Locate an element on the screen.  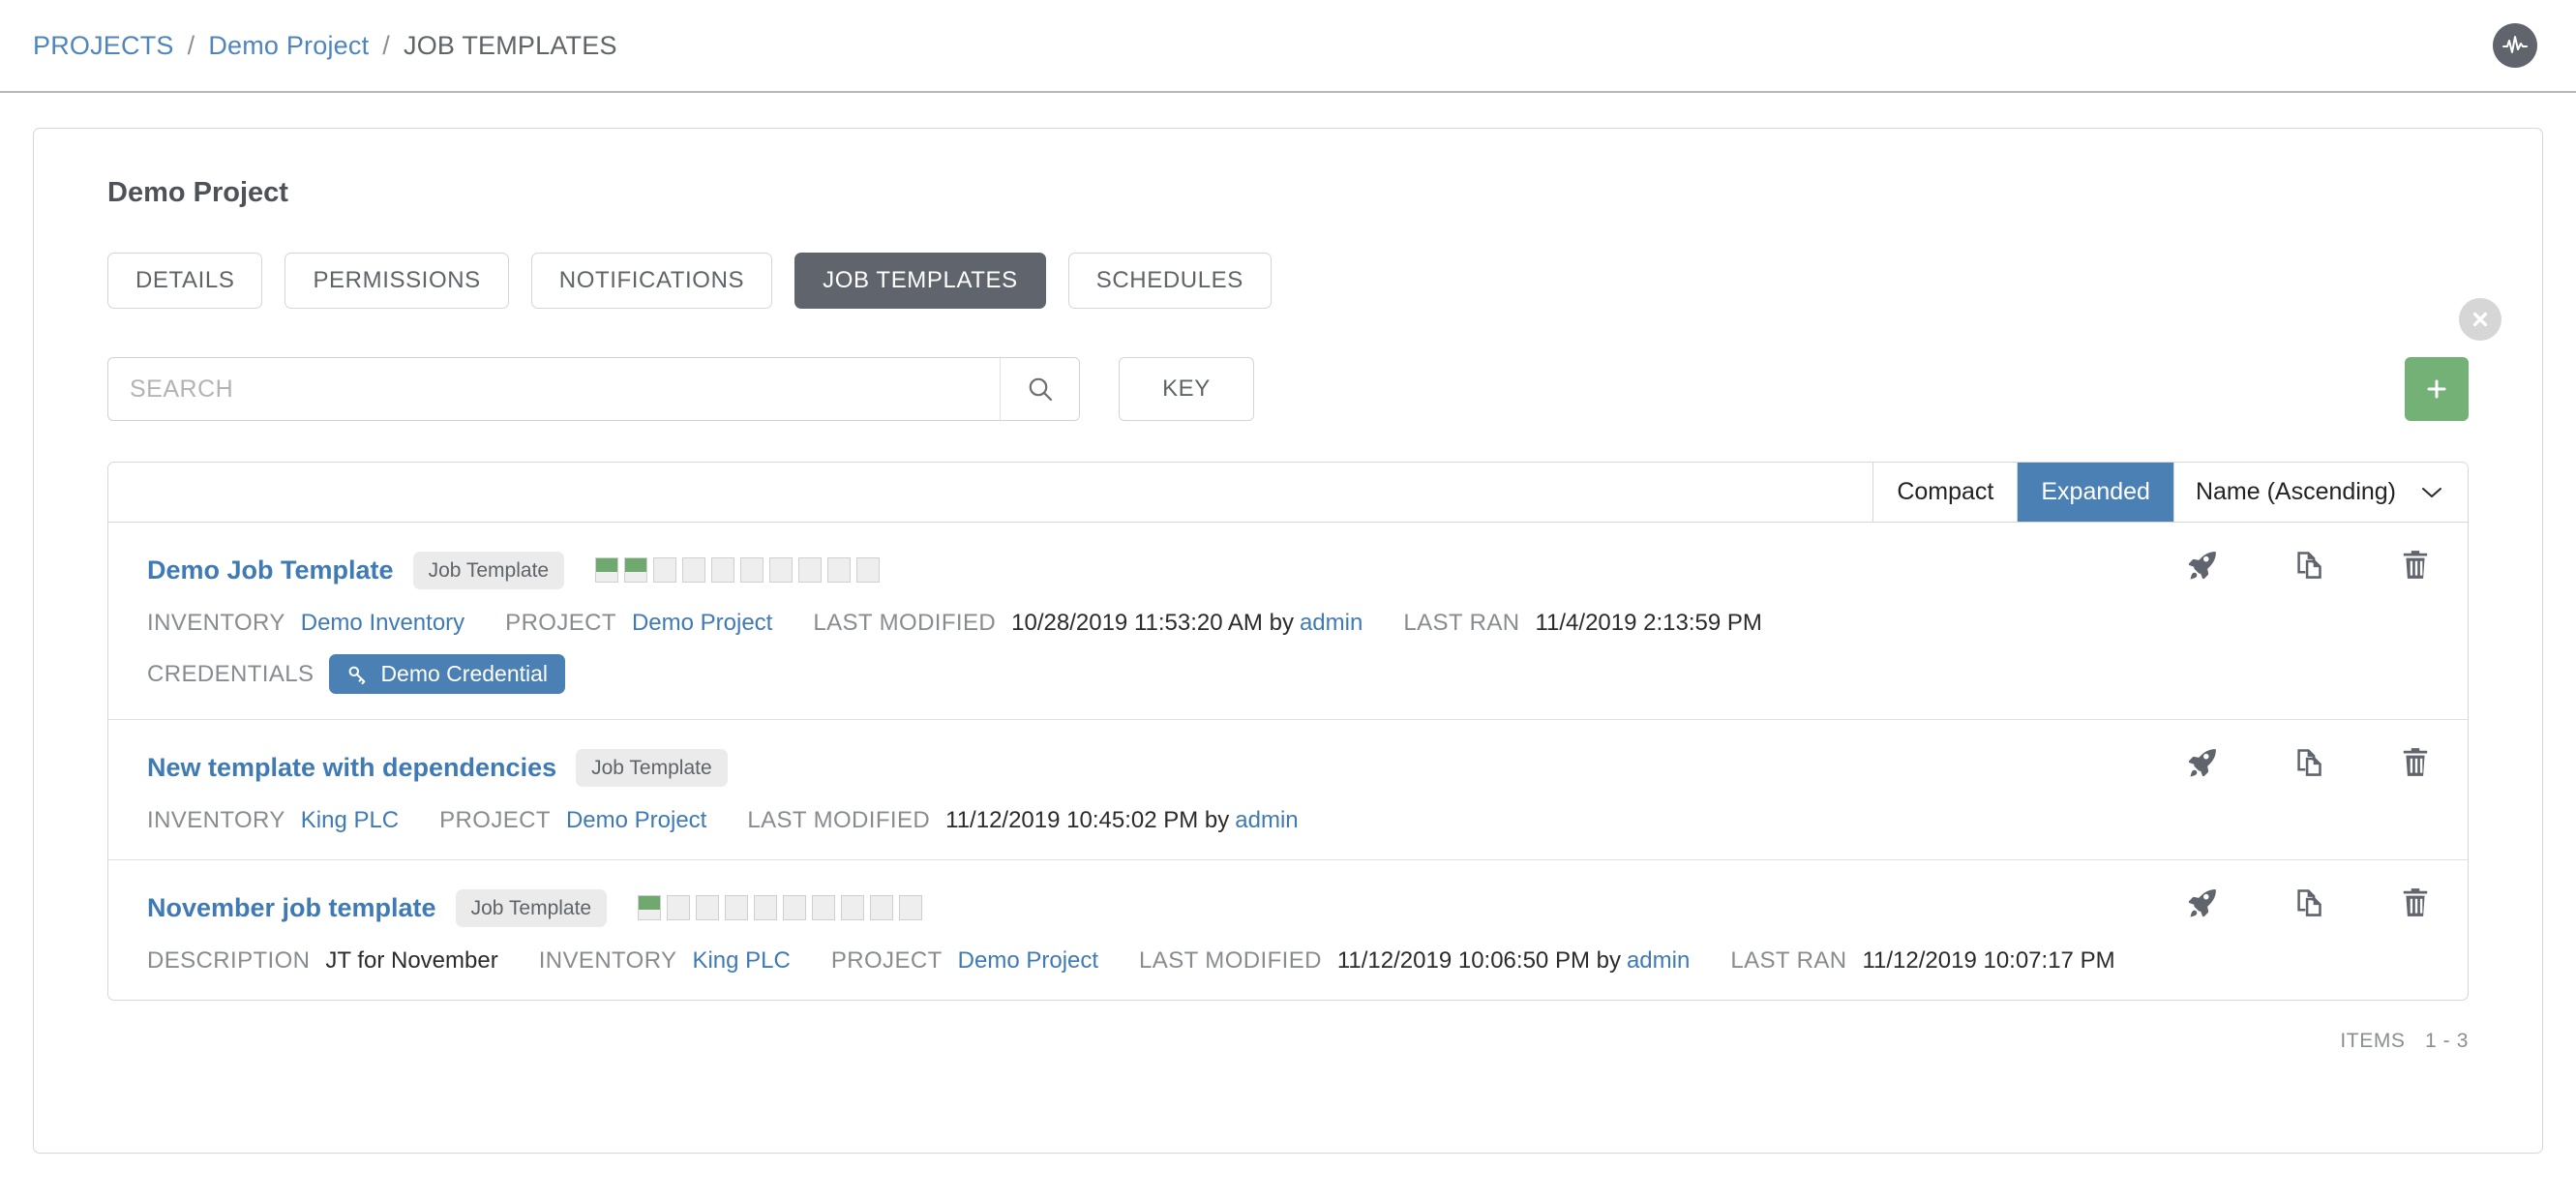
search-group is located at coordinates (593, 389).